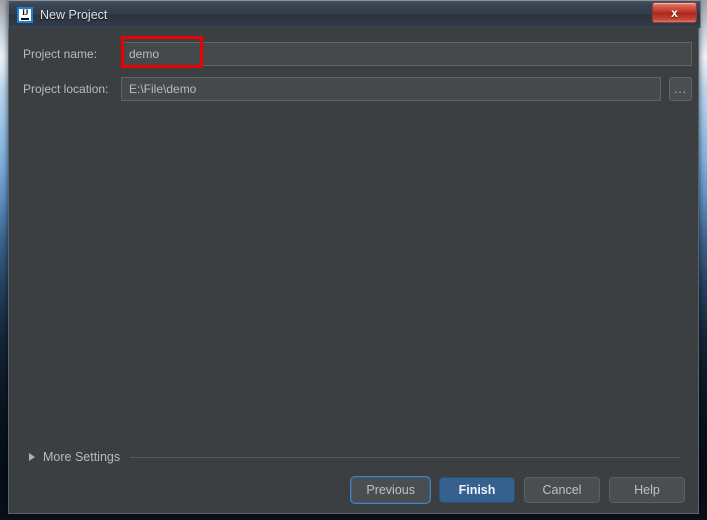  Describe the element at coordinates (405, 457) in the screenshot. I see `section-divider` at that location.